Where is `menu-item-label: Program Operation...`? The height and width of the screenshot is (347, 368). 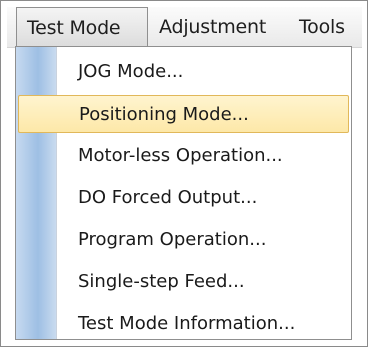
menu-item-label: Program Operation... is located at coordinates (172, 239).